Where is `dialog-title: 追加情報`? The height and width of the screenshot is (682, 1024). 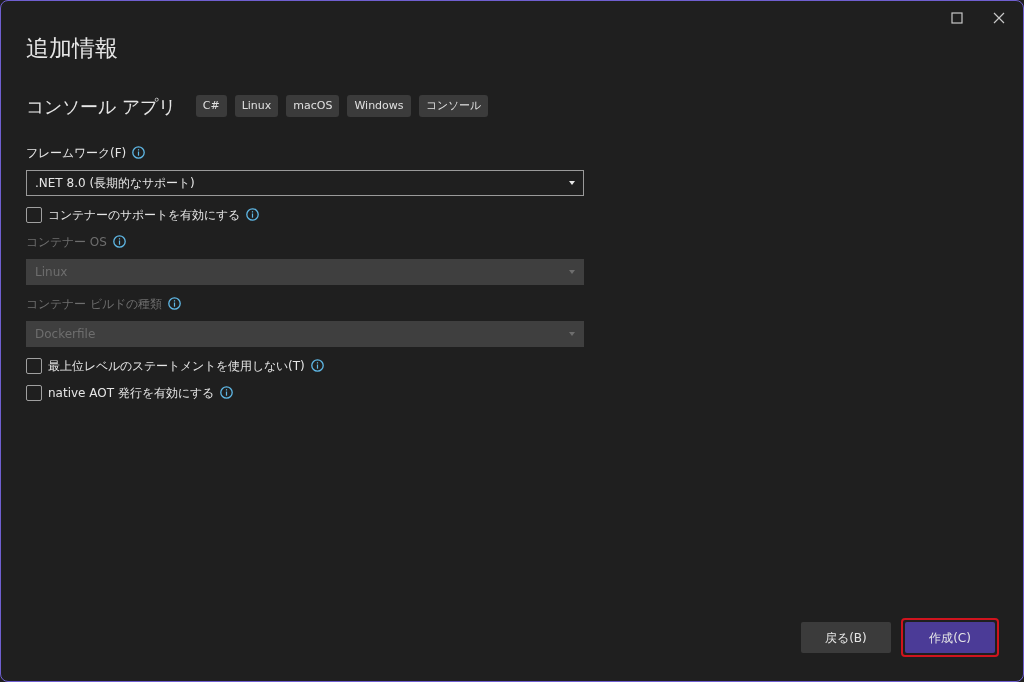
dialog-title: 追加情報 is located at coordinates (72, 49).